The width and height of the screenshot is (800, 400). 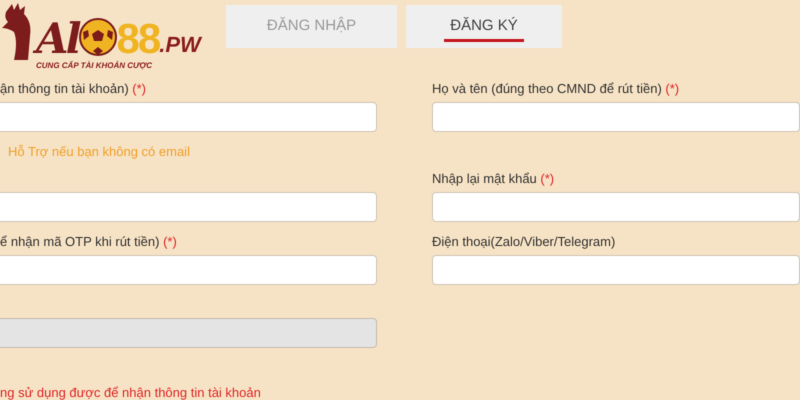 What do you see at coordinates (180, 45) in the screenshot?
I see `logo-domain: .PW` at bounding box center [180, 45].